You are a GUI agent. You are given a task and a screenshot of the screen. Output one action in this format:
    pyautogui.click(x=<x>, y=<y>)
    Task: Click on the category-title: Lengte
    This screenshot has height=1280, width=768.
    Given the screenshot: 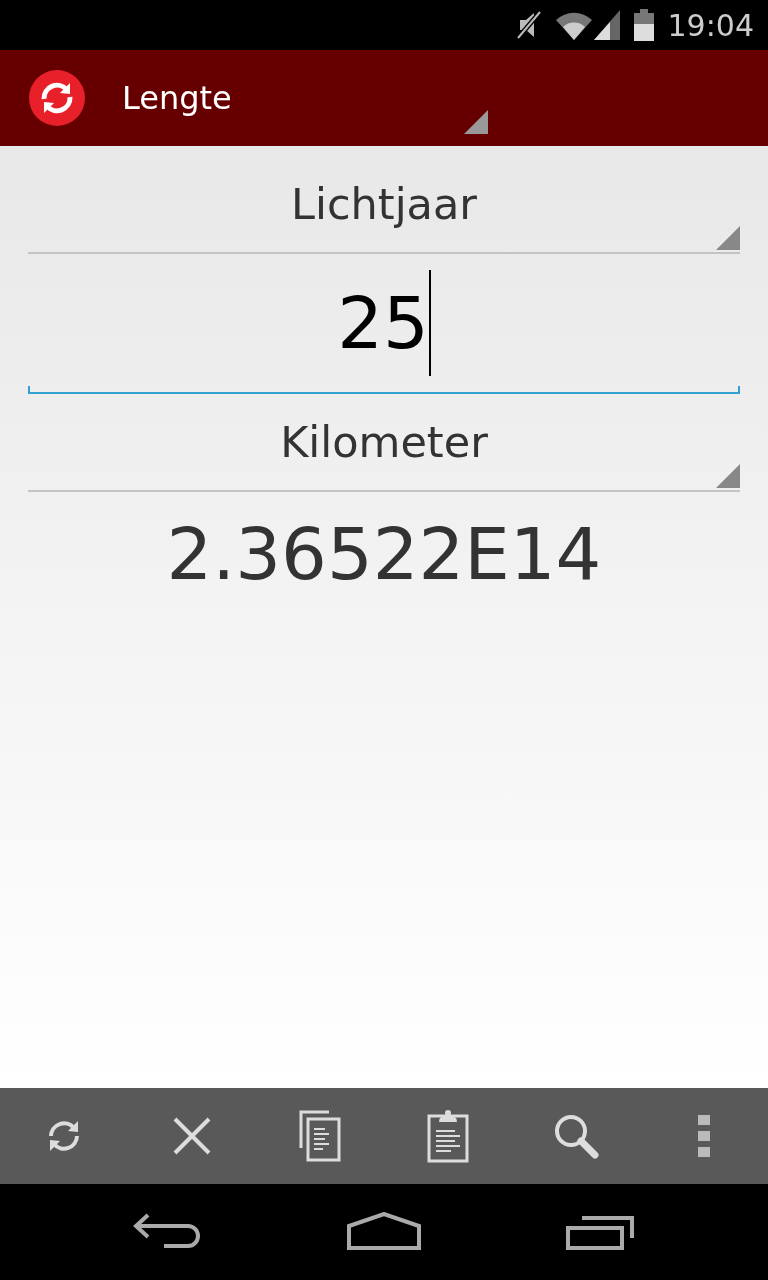 What is the action you would take?
    pyautogui.click(x=177, y=98)
    